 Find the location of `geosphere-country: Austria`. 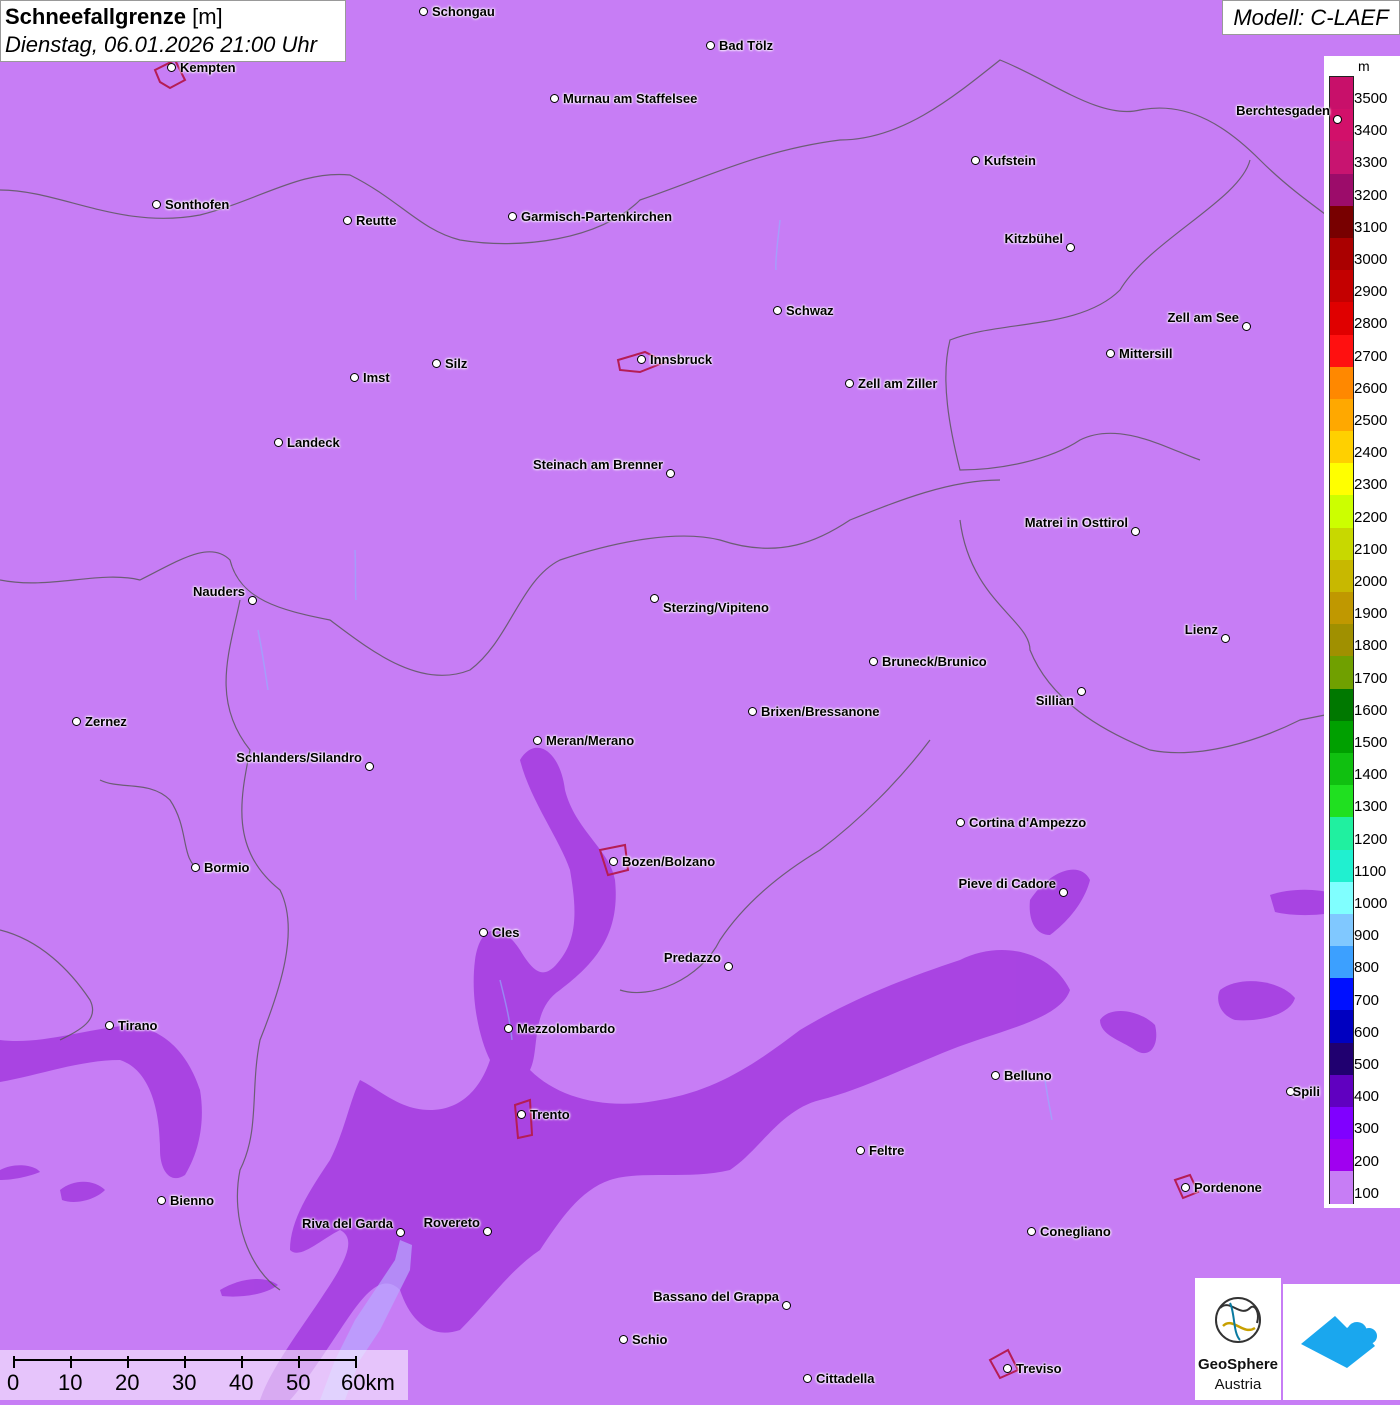

geosphere-country: Austria is located at coordinates (1238, 1384).